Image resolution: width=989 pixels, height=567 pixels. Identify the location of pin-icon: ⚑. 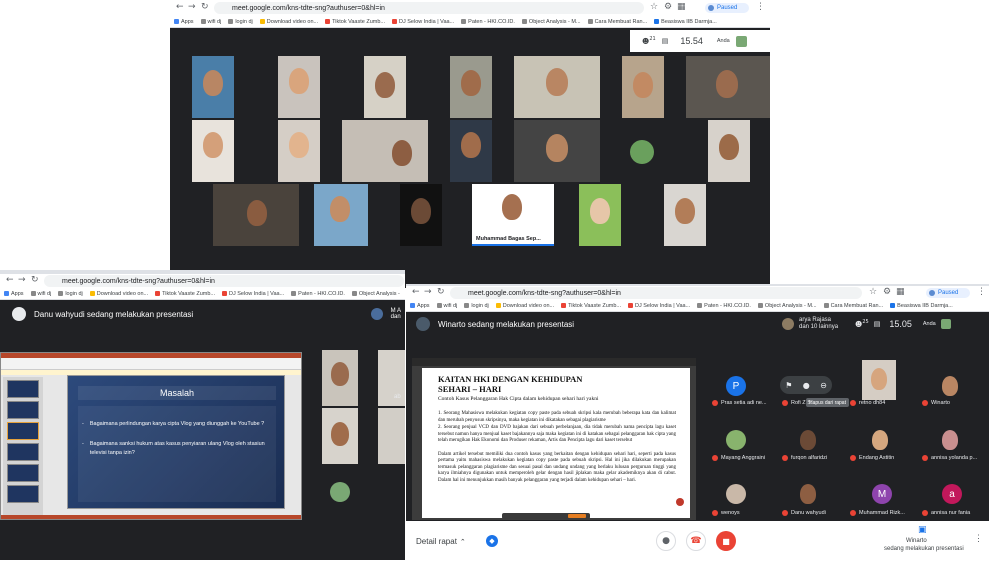
(788, 385).